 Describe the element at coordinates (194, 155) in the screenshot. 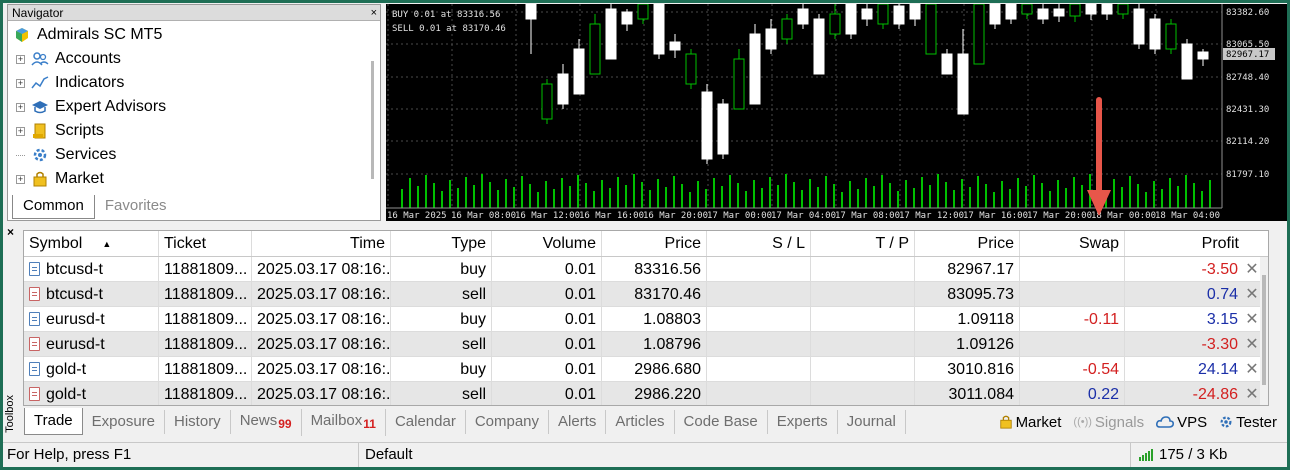

I see `navigator-item-services: Services` at that location.